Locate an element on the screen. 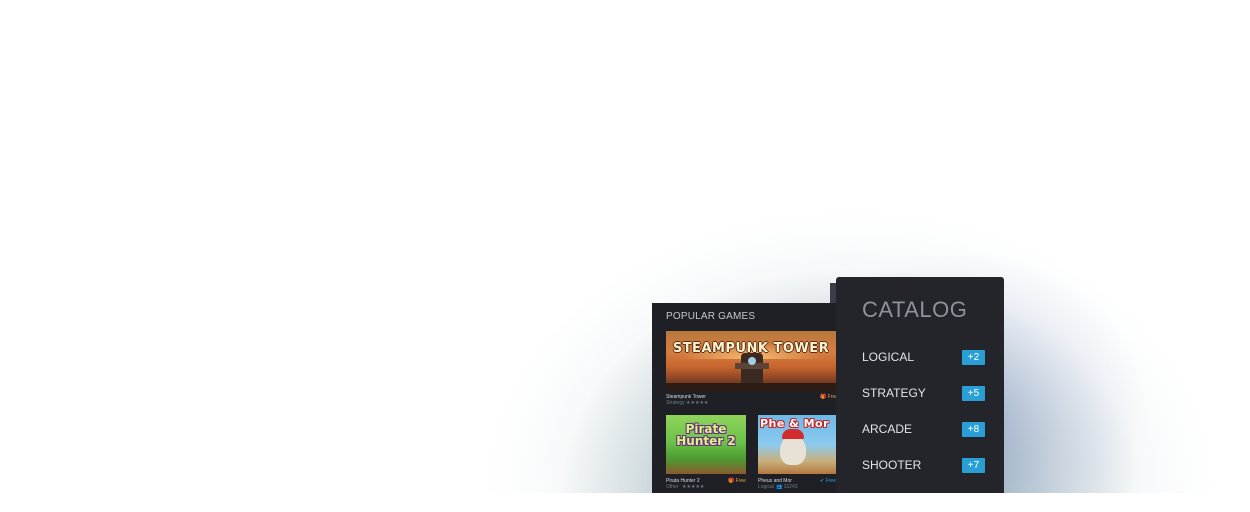 Image resolution: width=1250 pixels, height=512 pixels. count-badge: +7 is located at coordinates (973, 465).